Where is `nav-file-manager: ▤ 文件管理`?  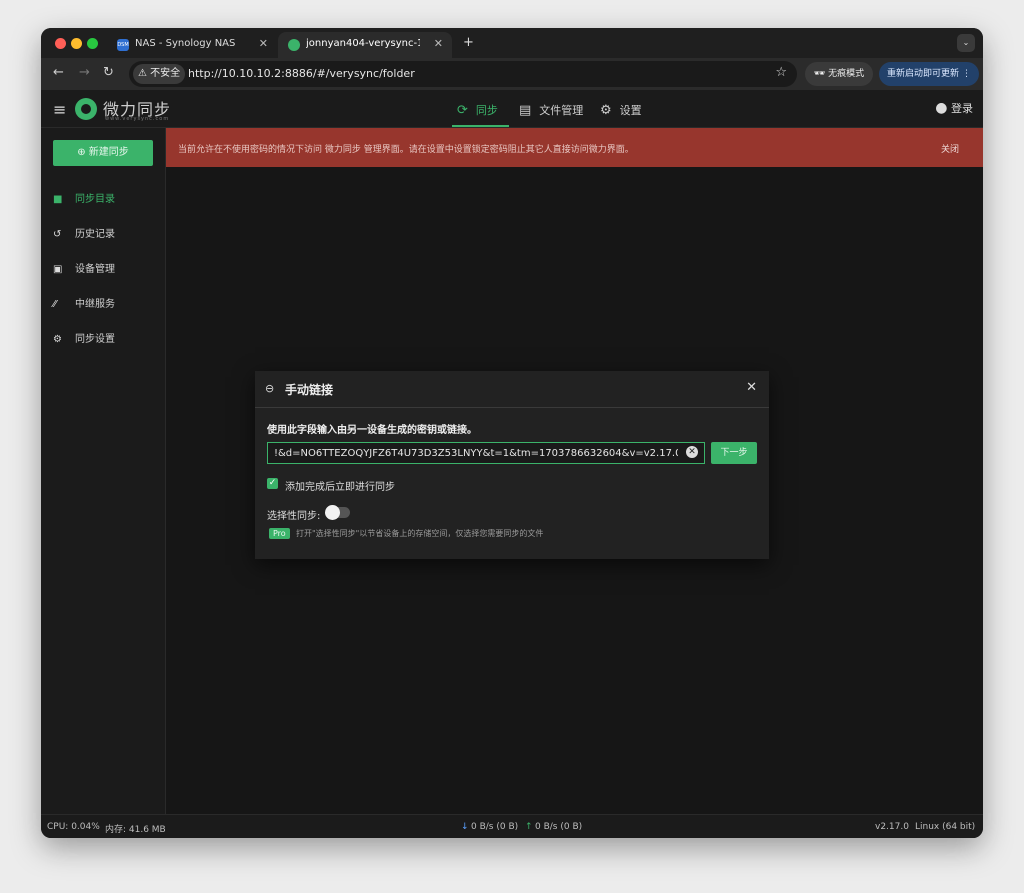
nav-file-manager: ▤ 文件管理 is located at coordinates (551, 110).